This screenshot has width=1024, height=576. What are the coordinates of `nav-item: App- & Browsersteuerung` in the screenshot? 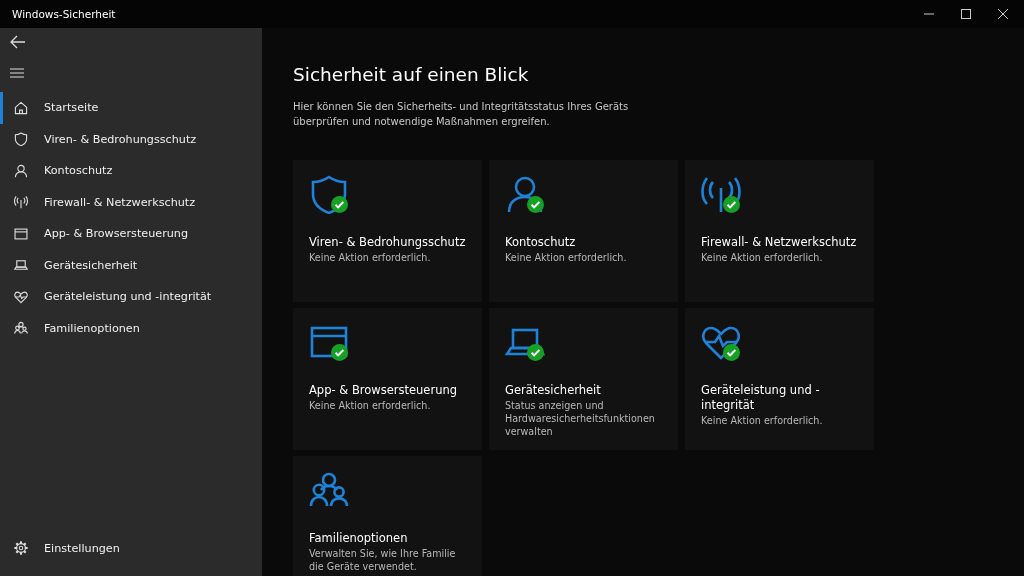 It's located at (131, 234).